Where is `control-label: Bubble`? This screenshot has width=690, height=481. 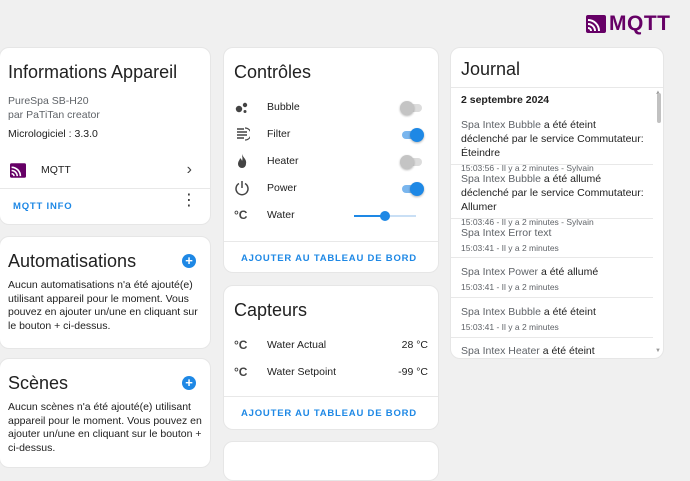 control-label: Bubble is located at coordinates (283, 107).